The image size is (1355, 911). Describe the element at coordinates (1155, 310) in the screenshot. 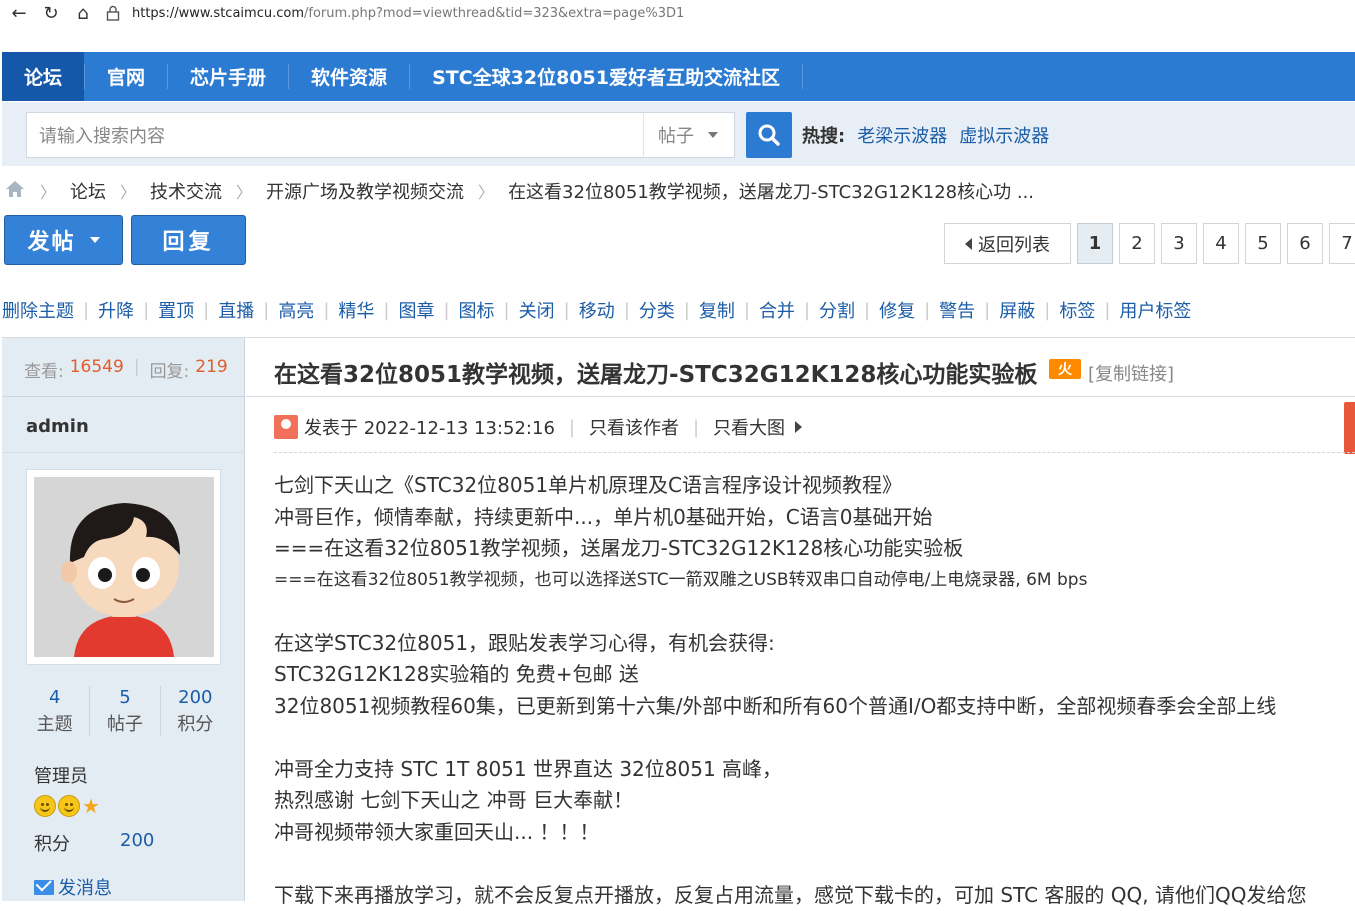

I see `mod-tool-link: 用户标签` at that location.